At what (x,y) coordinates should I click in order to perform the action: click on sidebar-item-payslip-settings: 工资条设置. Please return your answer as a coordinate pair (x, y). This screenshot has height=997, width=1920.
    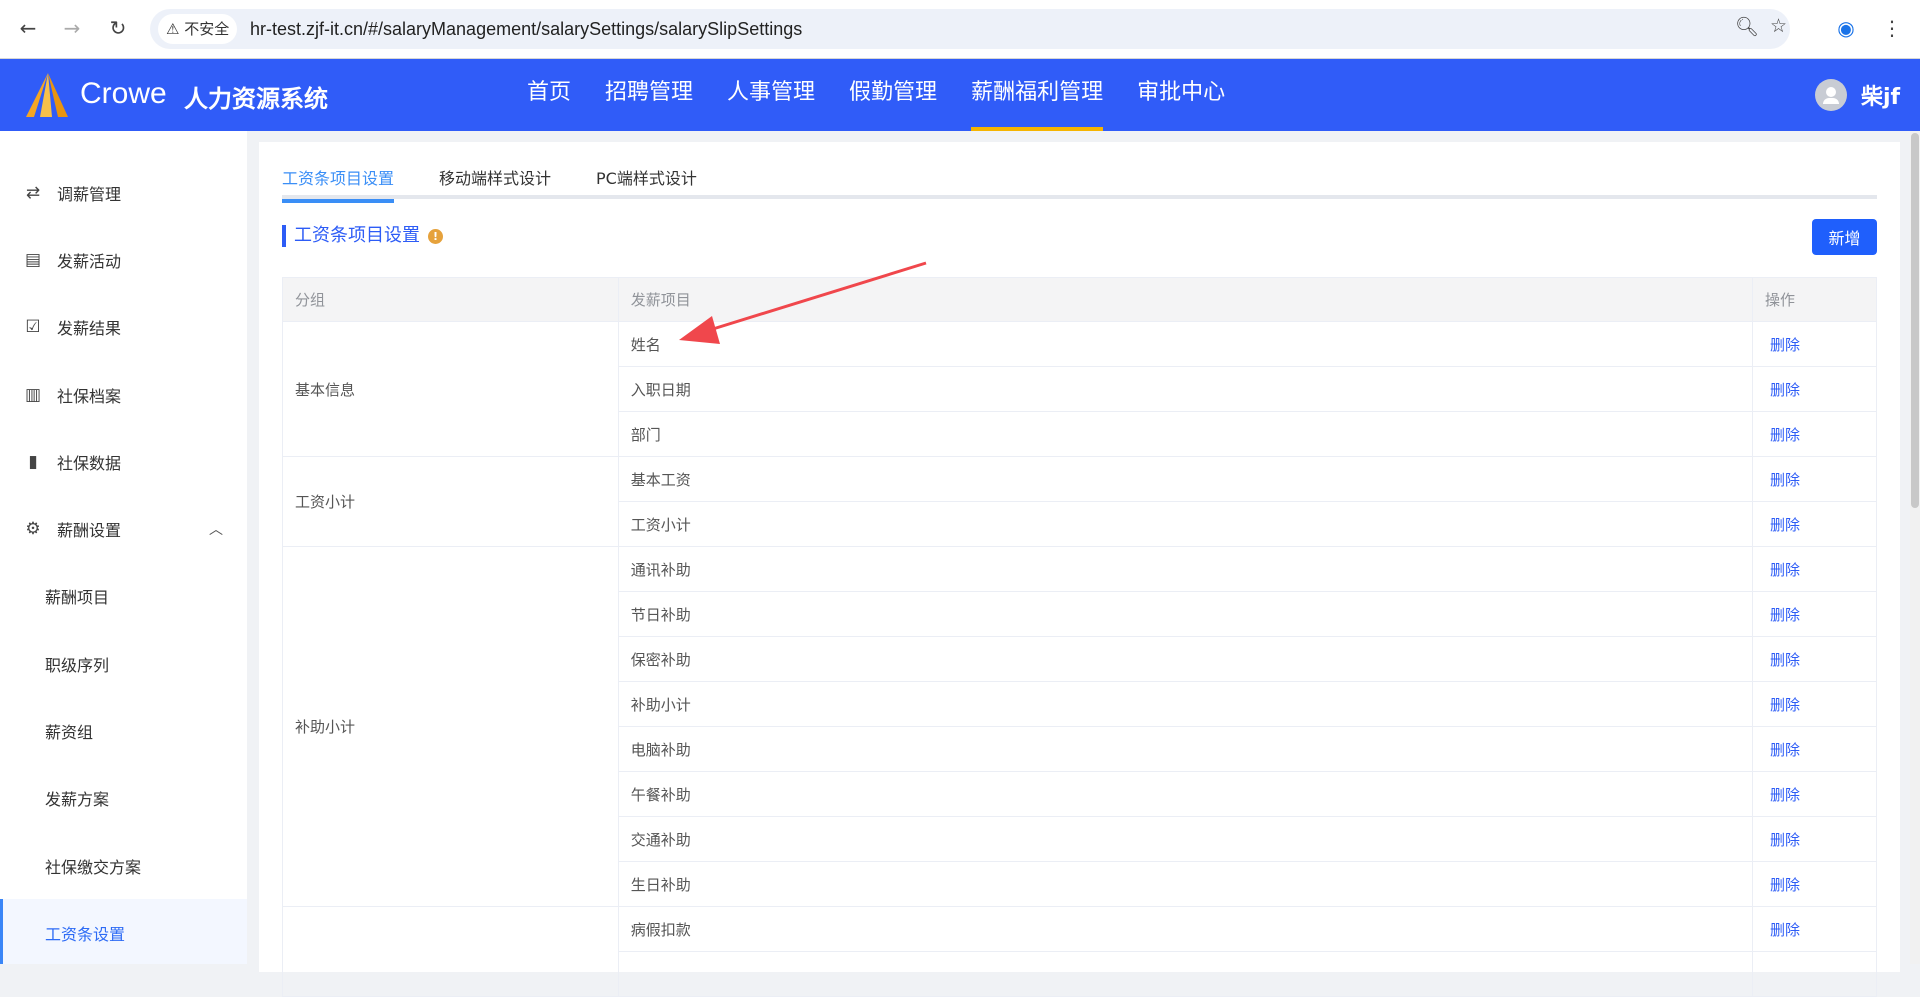
    Looking at the image, I should click on (123, 931).